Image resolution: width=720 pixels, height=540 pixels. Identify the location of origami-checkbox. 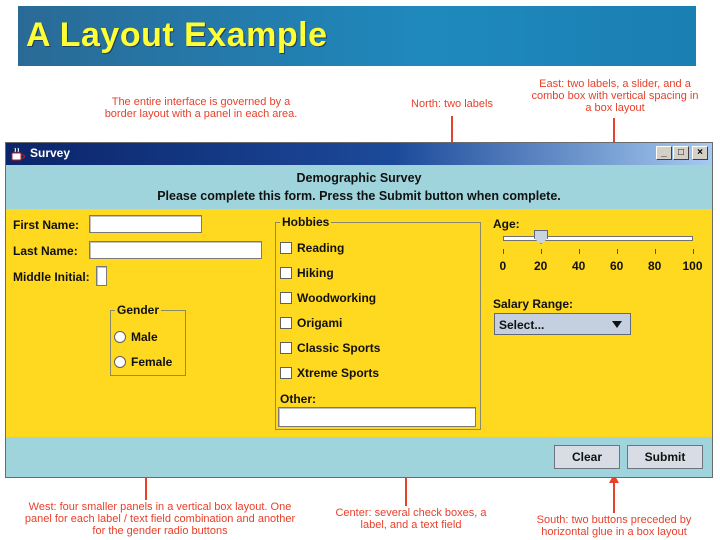
(286, 323).